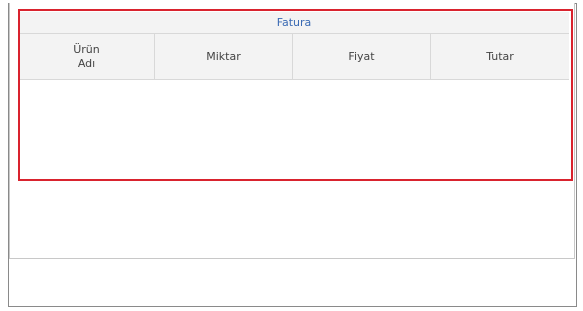 This screenshot has width=583, height=311. I want to click on grid-caption: Fatura, so click(294, 23).